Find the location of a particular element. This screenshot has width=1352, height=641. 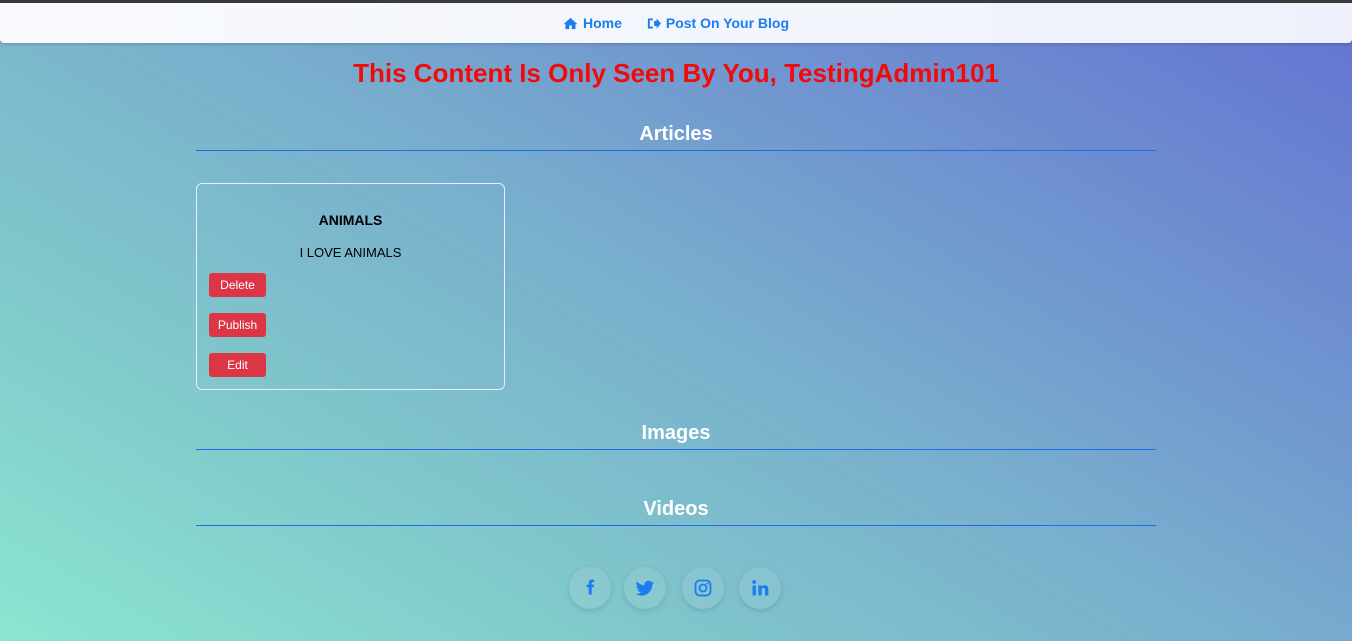

linkedin-link is located at coordinates (760, 588).